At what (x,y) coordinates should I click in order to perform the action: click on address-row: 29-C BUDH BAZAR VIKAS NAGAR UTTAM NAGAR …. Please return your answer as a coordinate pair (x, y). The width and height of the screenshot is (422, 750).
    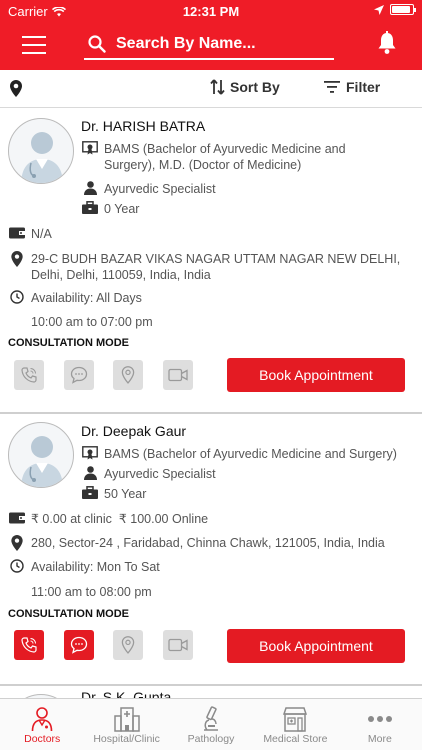
    Looking at the image, I should click on (213, 267).